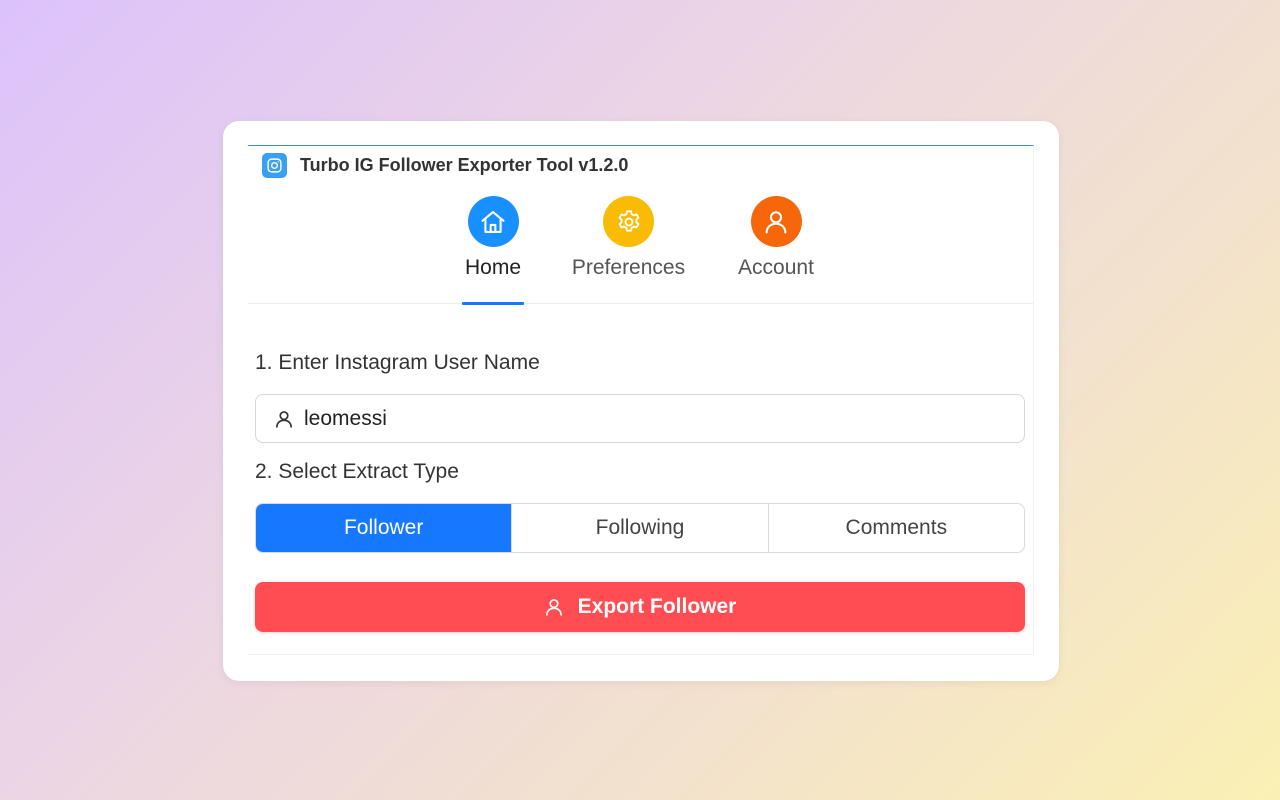 The height and width of the screenshot is (800, 1280). I want to click on tab-account-label: Account, so click(776, 267).